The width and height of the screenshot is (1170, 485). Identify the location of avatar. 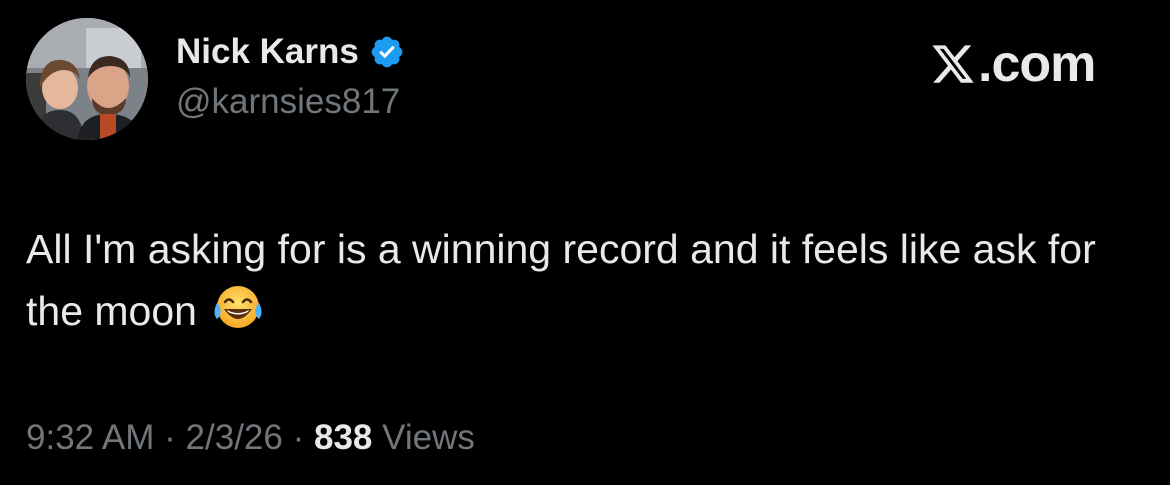
(87, 79).